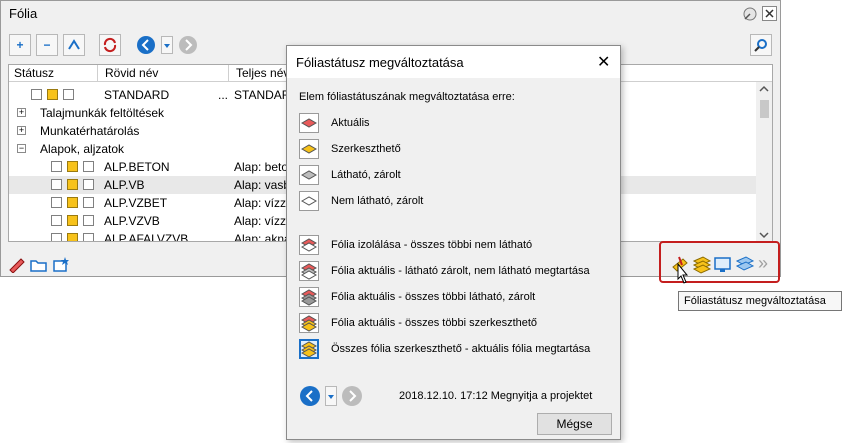  I want to click on back-button, so click(146, 45).